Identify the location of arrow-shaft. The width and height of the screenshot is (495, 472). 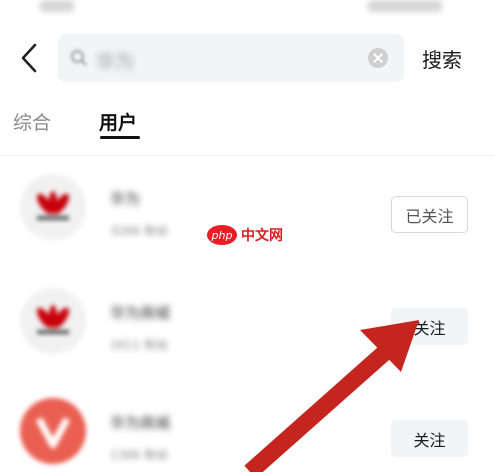
(321, 405).